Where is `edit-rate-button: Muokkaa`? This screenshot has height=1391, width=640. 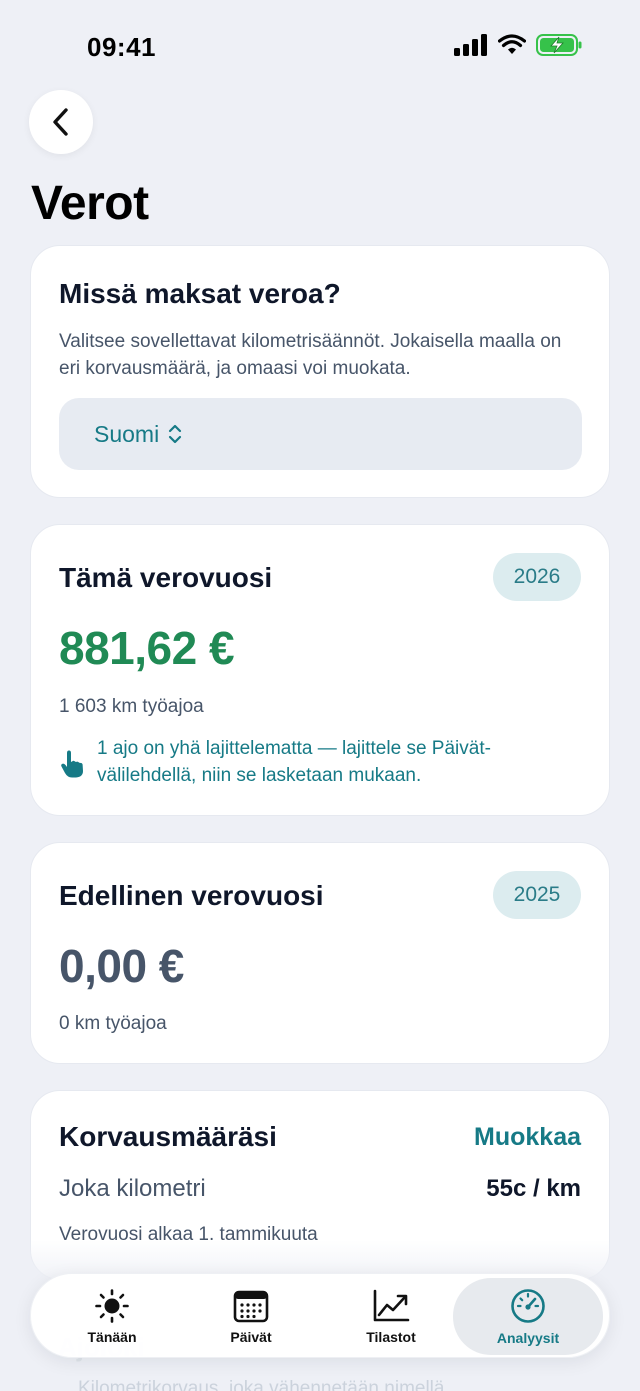 edit-rate-button: Muokkaa is located at coordinates (527, 1137).